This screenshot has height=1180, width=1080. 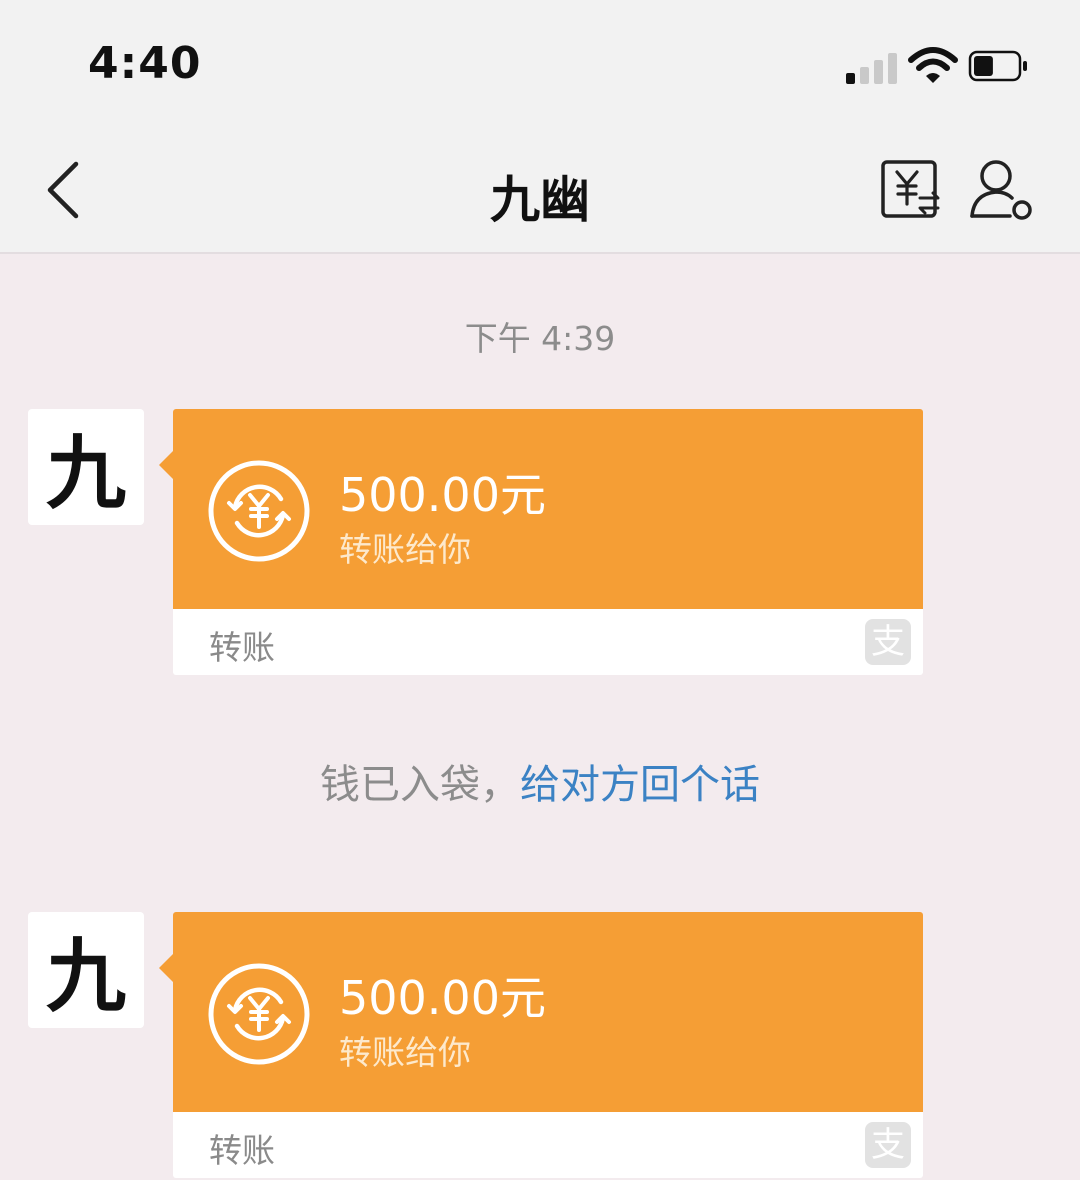 What do you see at coordinates (62, 190) in the screenshot?
I see `back-button` at bounding box center [62, 190].